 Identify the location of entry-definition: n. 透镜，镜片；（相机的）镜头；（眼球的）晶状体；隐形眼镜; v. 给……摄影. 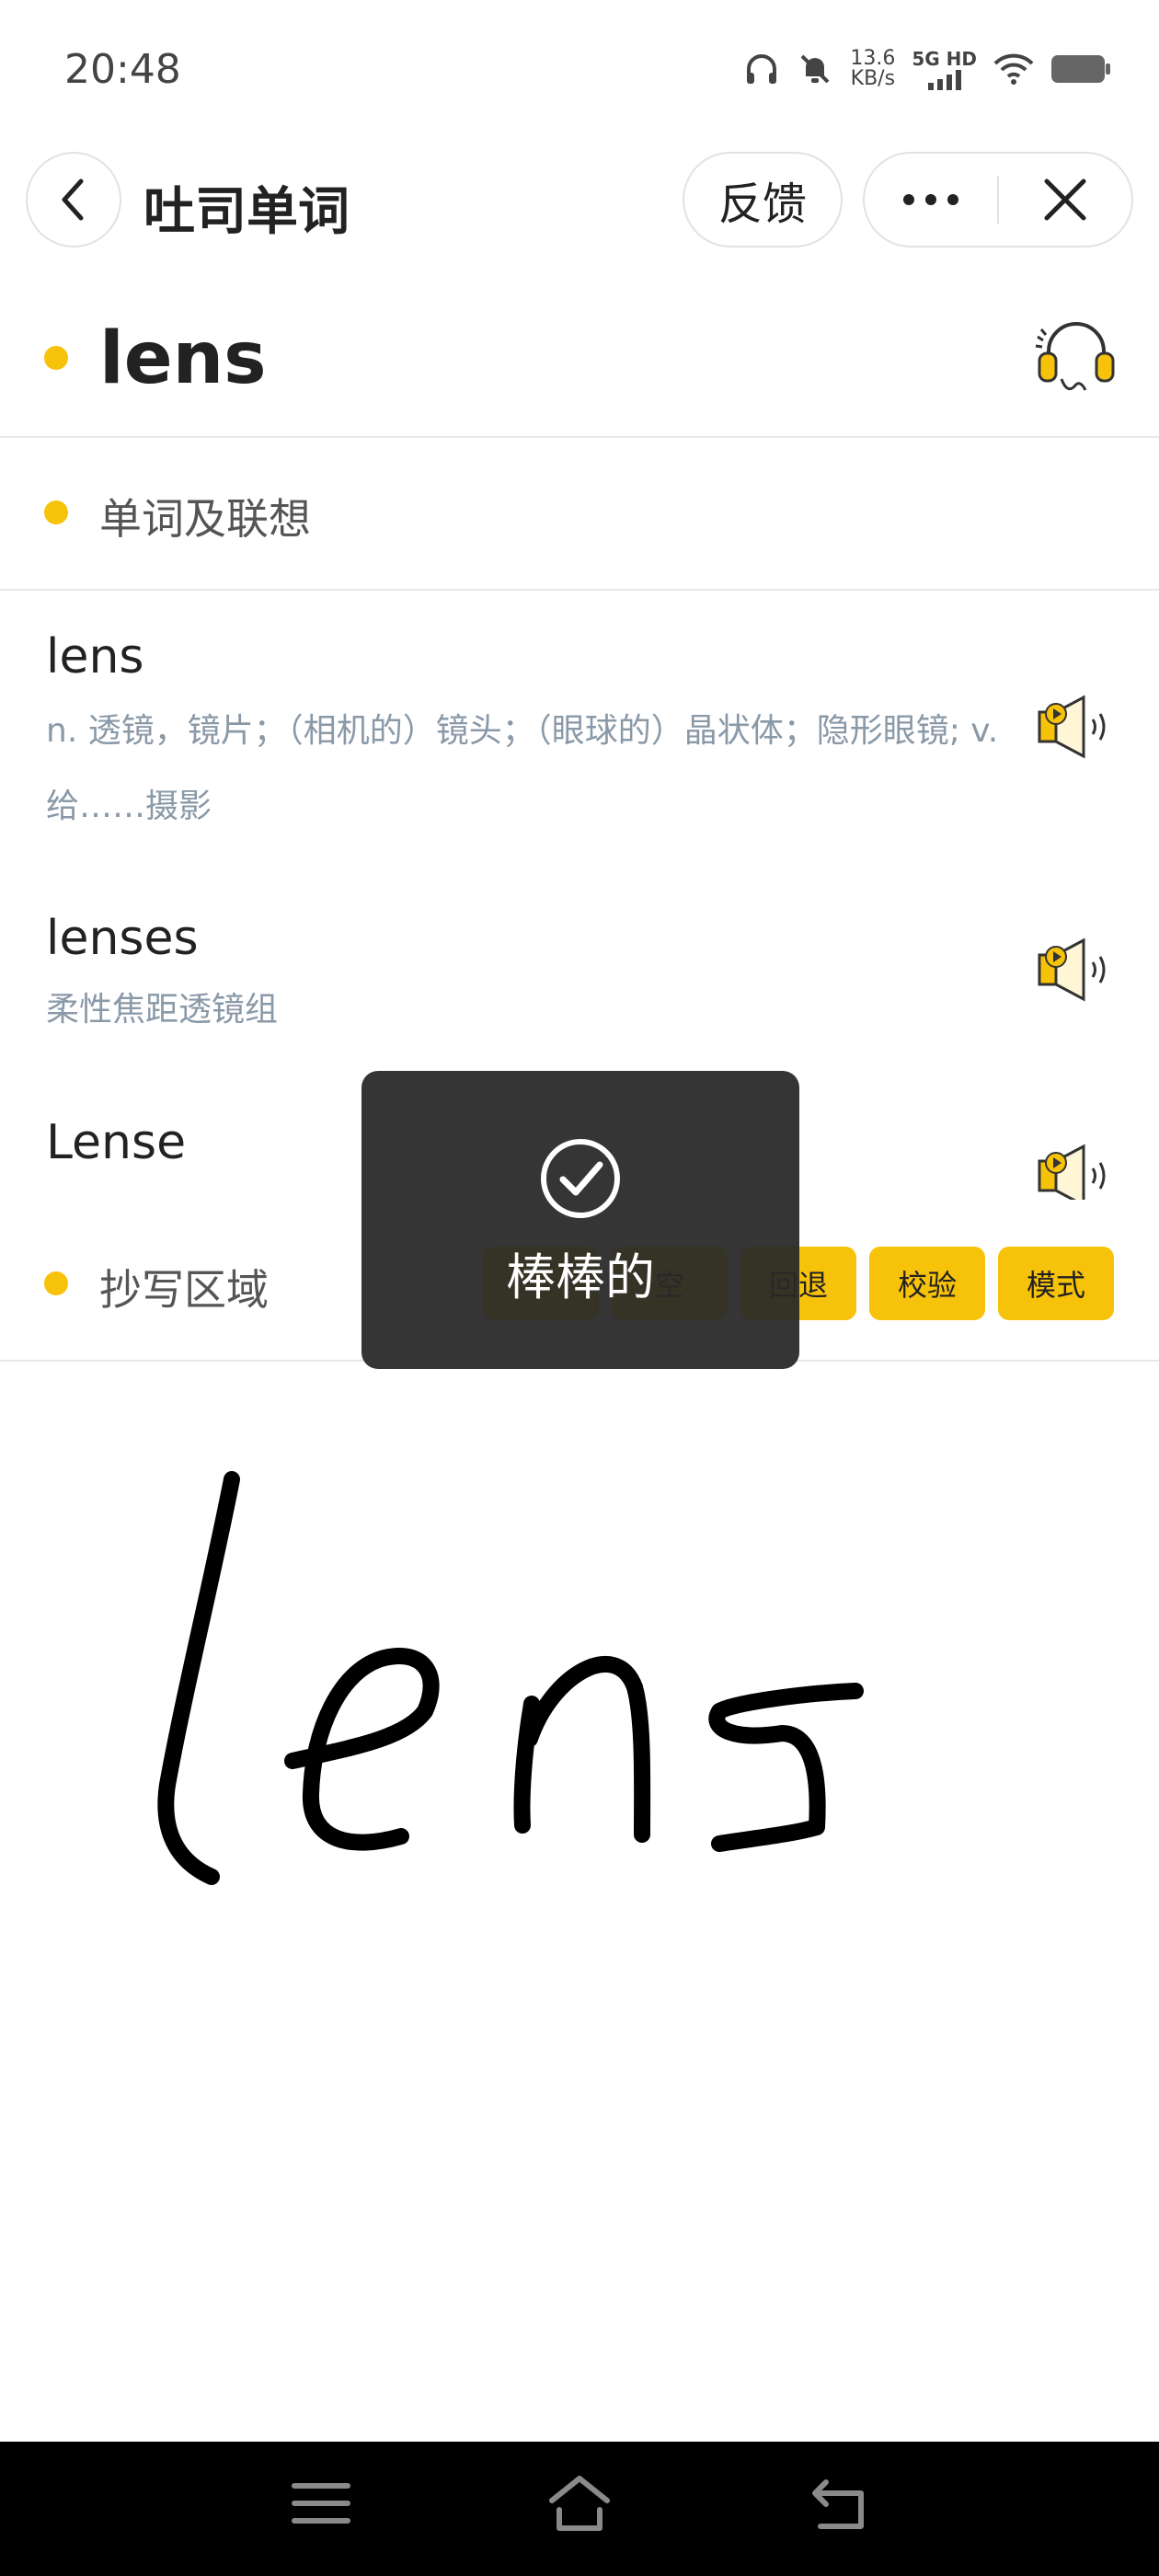
(522, 768).